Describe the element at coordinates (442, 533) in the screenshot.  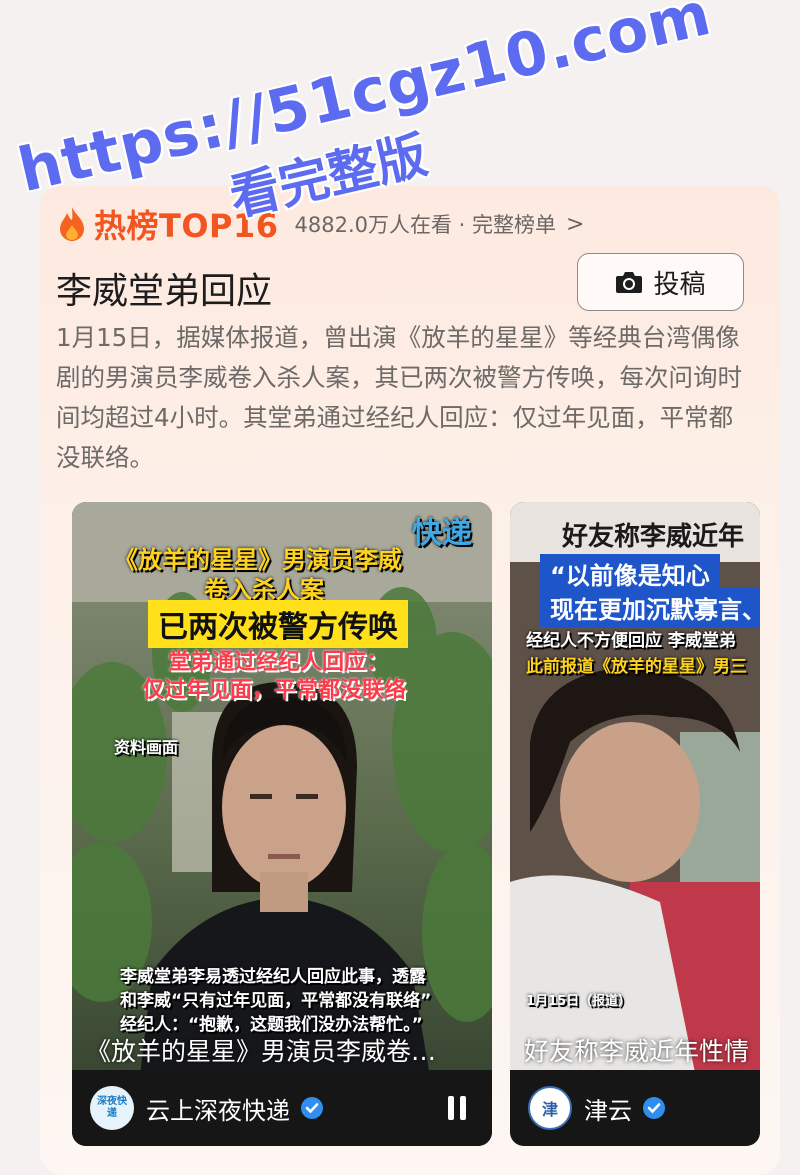
I see `brand-logo: 快递` at that location.